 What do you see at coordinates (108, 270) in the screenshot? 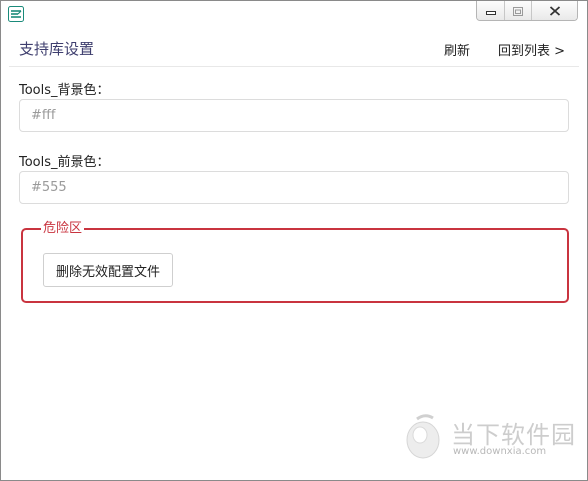
I see `delete-invalid-config-button: 删除无效配置文件` at bounding box center [108, 270].